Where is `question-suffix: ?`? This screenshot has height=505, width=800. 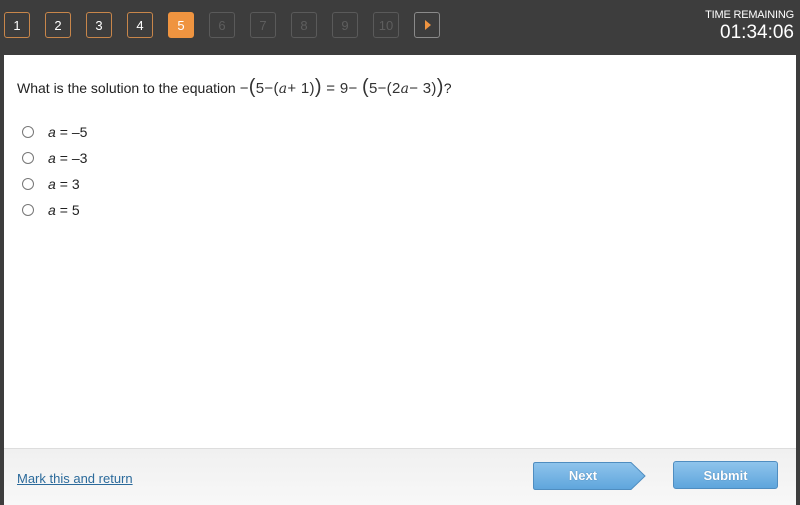
question-suffix: ? is located at coordinates (447, 87).